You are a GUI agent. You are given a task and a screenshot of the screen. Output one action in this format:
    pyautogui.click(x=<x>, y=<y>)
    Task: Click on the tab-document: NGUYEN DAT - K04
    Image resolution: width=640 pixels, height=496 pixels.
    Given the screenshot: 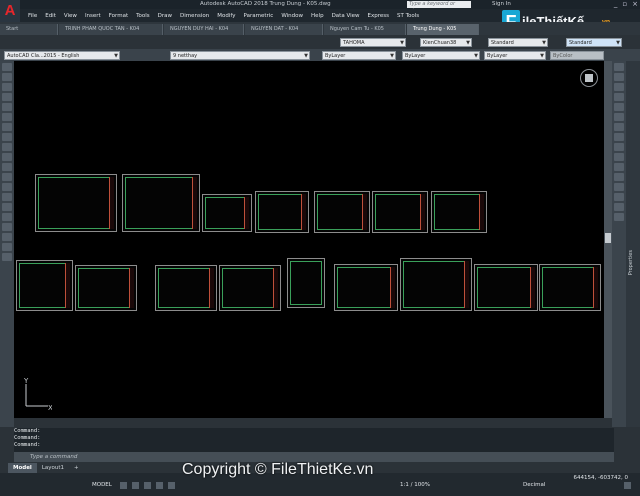 What is the action you would take?
    pyautogui.click(x=284, y=29)
    